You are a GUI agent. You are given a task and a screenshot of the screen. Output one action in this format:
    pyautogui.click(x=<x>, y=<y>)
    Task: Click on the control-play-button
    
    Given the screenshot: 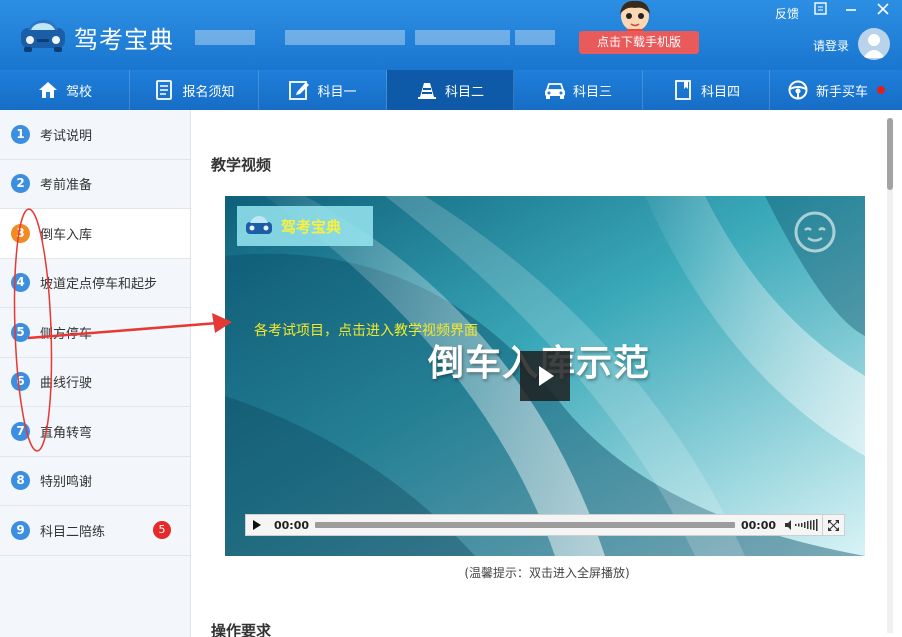 What is the action you would take?
    pyautogui.click(x=257, y=525)
    